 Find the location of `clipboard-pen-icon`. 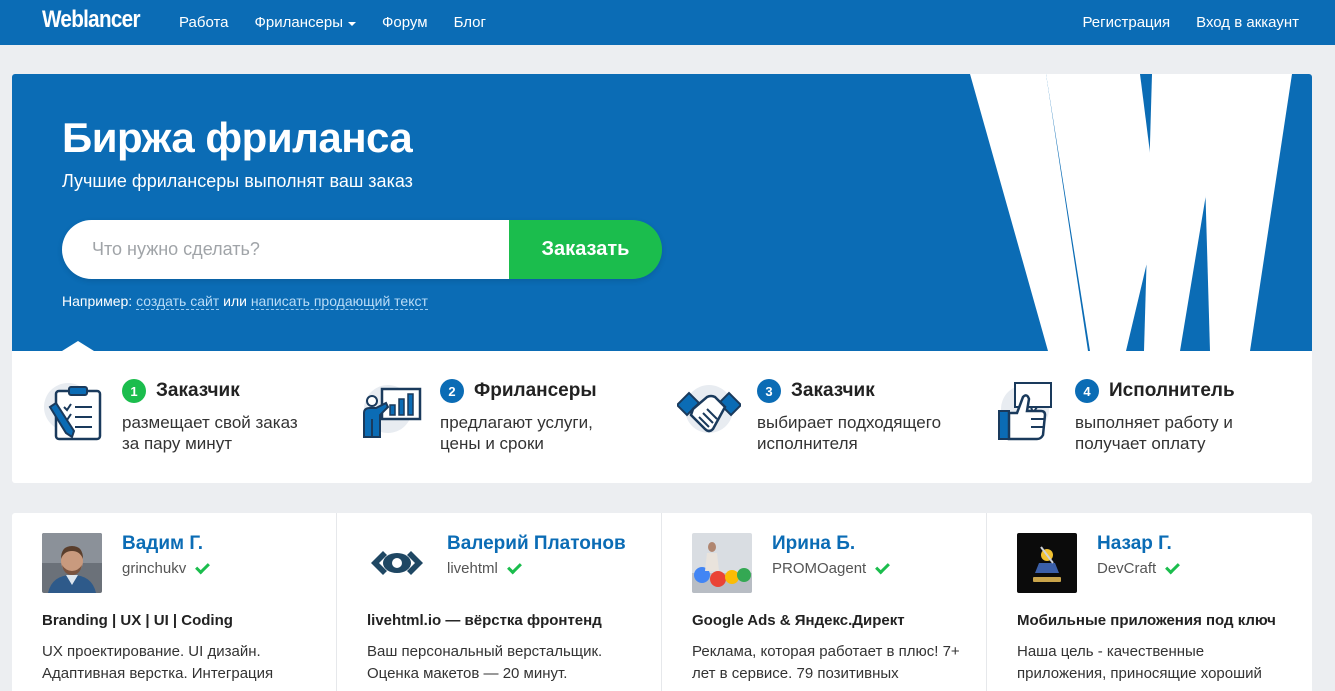

clipboard-pen-icon is located at coordinates (73, 412).